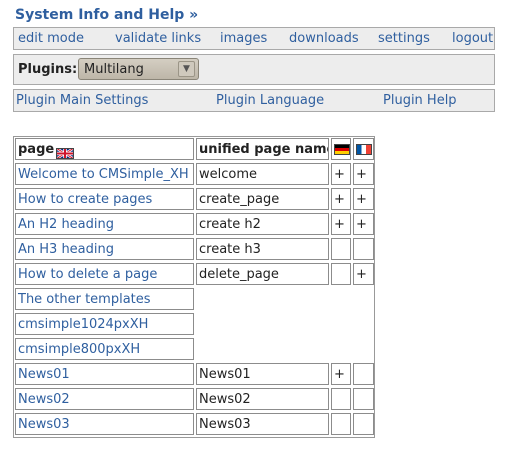 The image size is (506, 451). Describe the element at coordinates (472, 38) in the screenshot. I see `logout-link: logout` at that location.